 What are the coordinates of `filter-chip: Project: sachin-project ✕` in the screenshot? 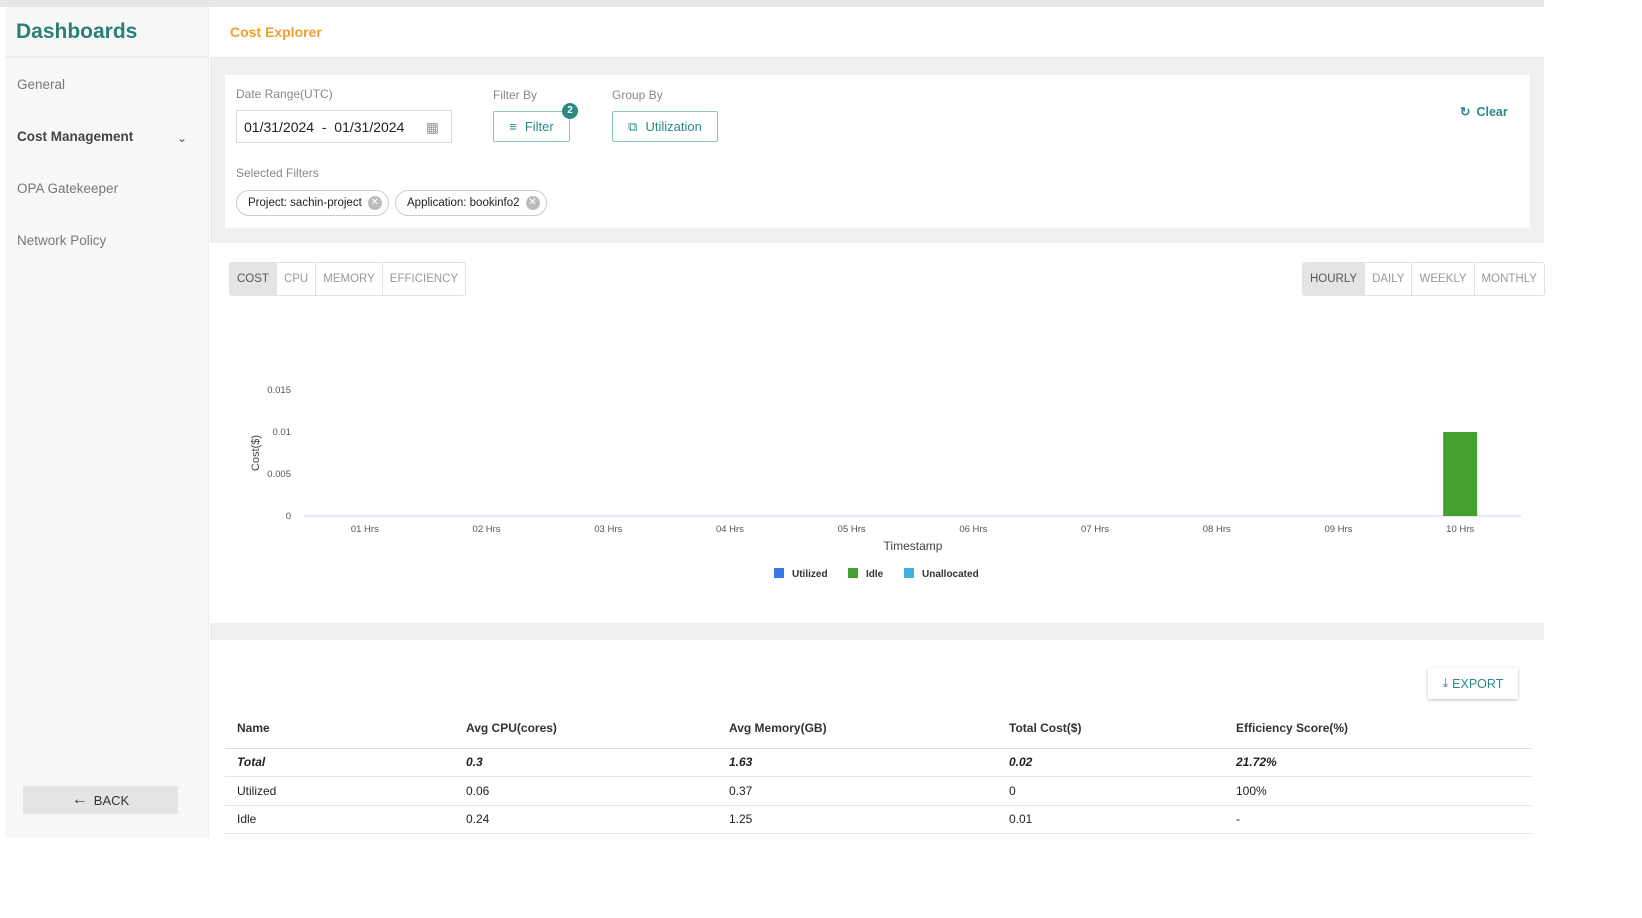 It's located at (312, 203).